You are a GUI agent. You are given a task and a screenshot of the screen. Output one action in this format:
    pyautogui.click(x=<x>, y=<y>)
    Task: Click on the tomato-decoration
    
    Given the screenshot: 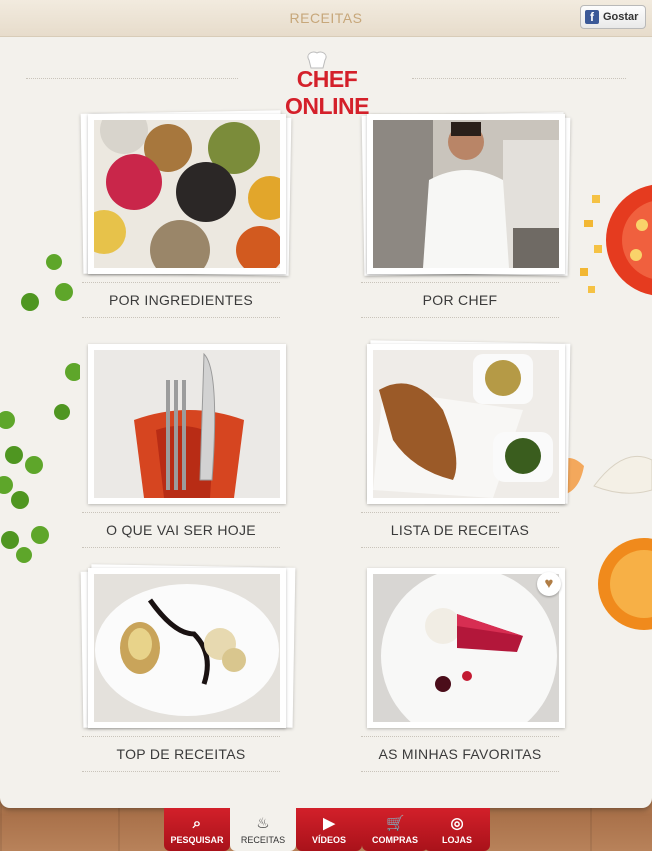 What is the action you would take?
    pyautogui.click(x=629, y=240)
    